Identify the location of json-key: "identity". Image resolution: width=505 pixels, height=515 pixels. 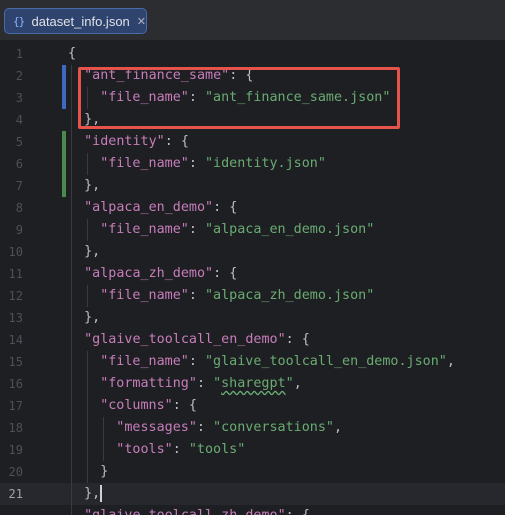
(124, 141).